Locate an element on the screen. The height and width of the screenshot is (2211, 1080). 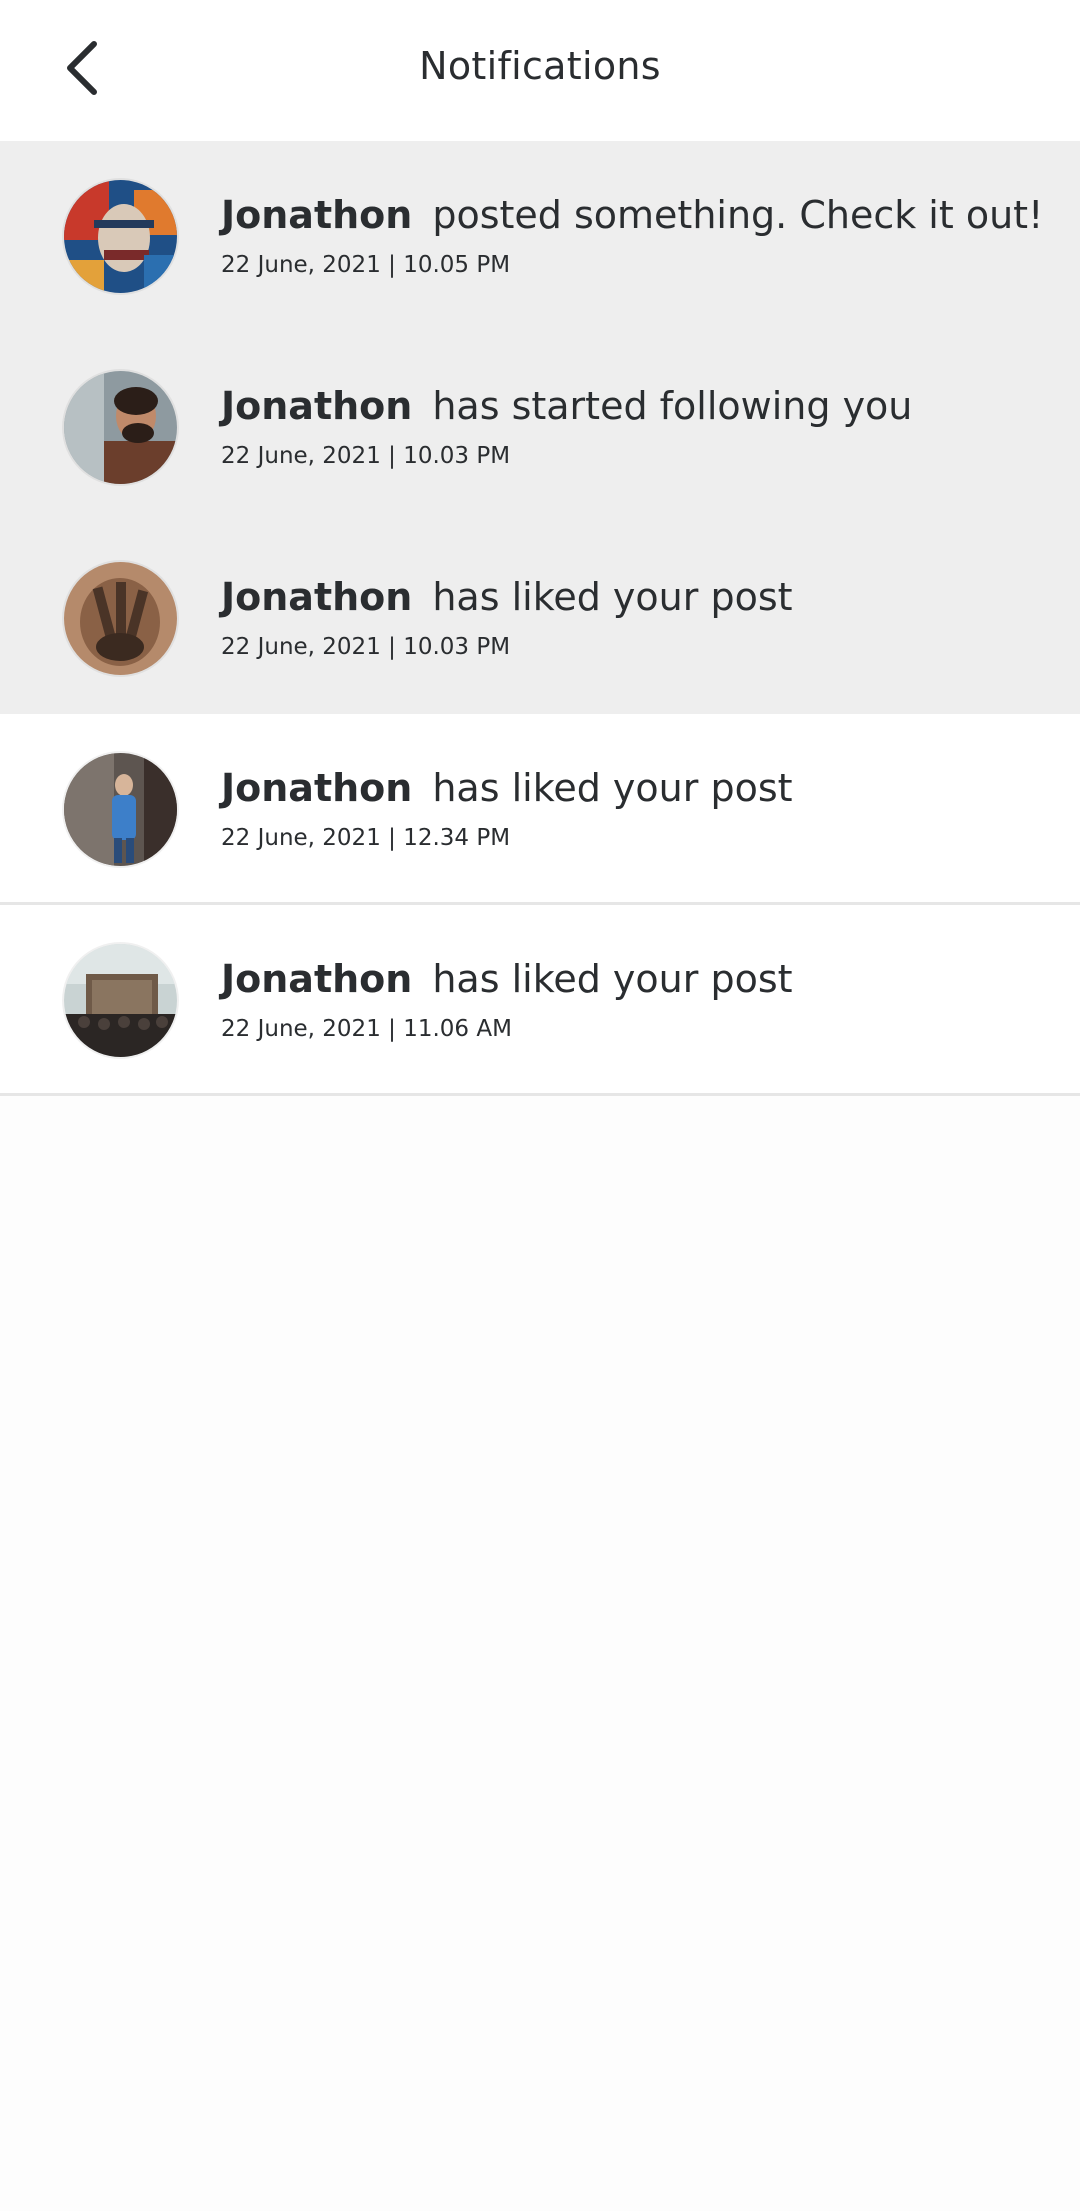
notification-text: has started following you is located at coordinates (672, 406).